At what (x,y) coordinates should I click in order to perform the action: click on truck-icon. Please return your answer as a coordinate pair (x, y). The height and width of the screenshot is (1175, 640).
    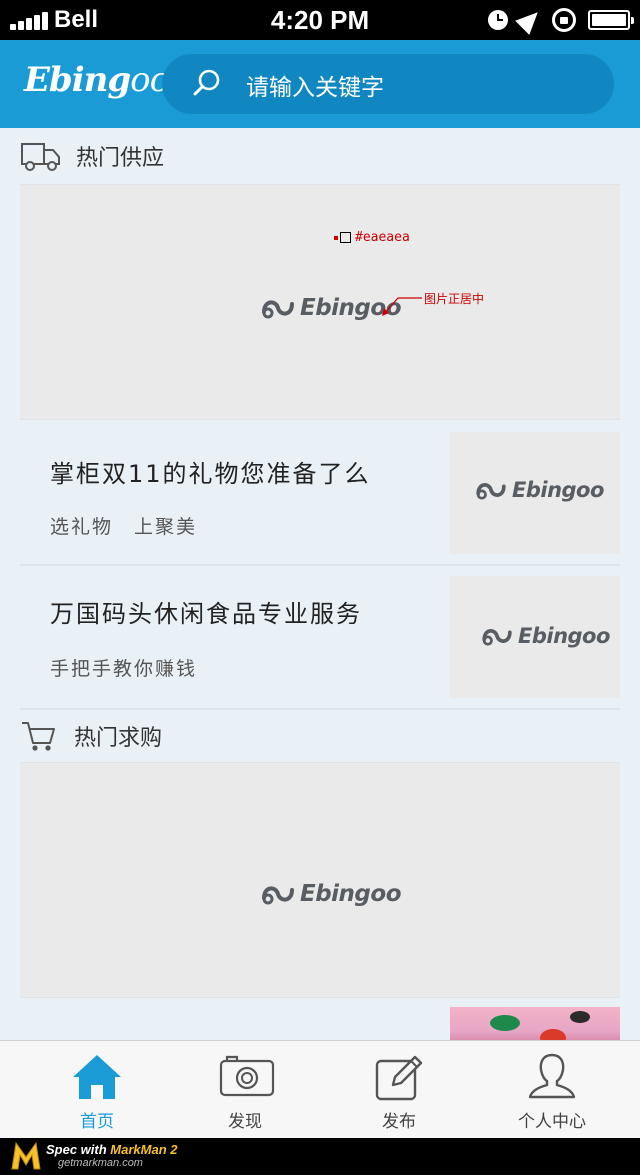
    Looking at the image, I should click on (40, 157).